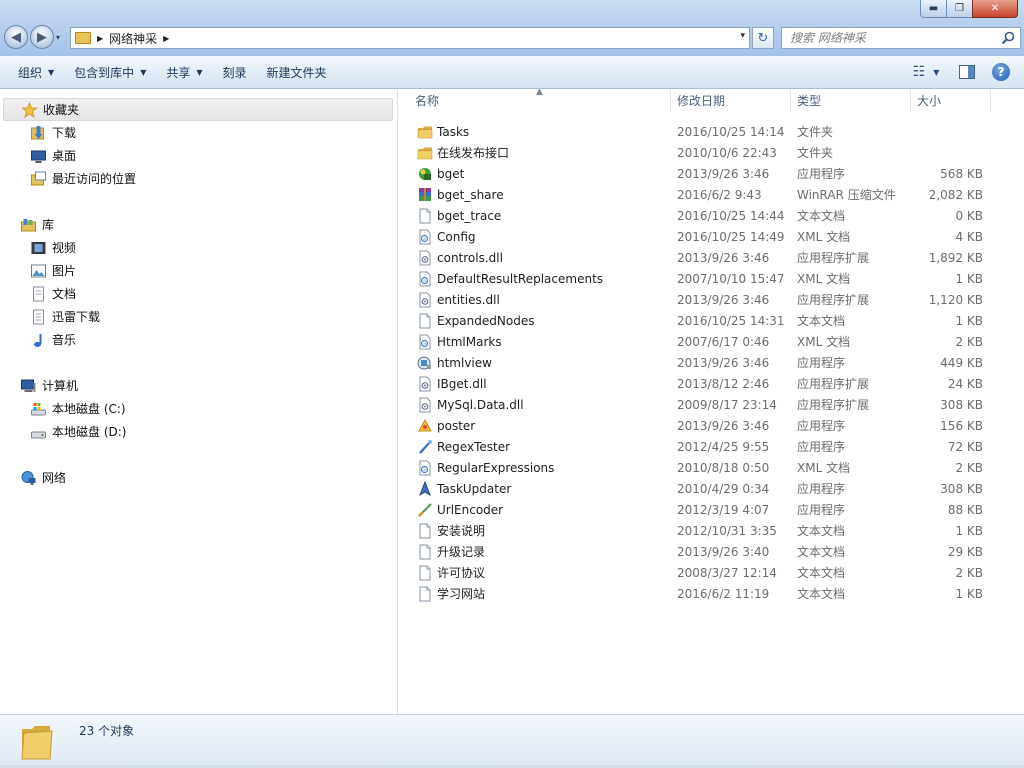 Image resolution: width=1024 pixels, height=768 pixels. Describe the element at coordinates (711, 342) in the screenshot. I see `file-row: e HtmlMarks 2007/6/17 0:46 XML 文档 2 KB` at that location.